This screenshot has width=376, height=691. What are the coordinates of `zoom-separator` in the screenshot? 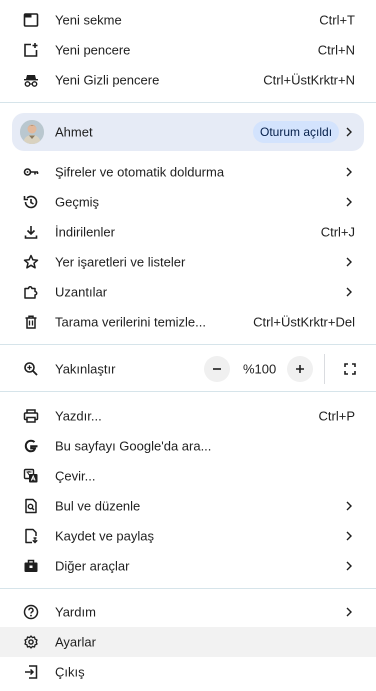 It's located at (324, 369).